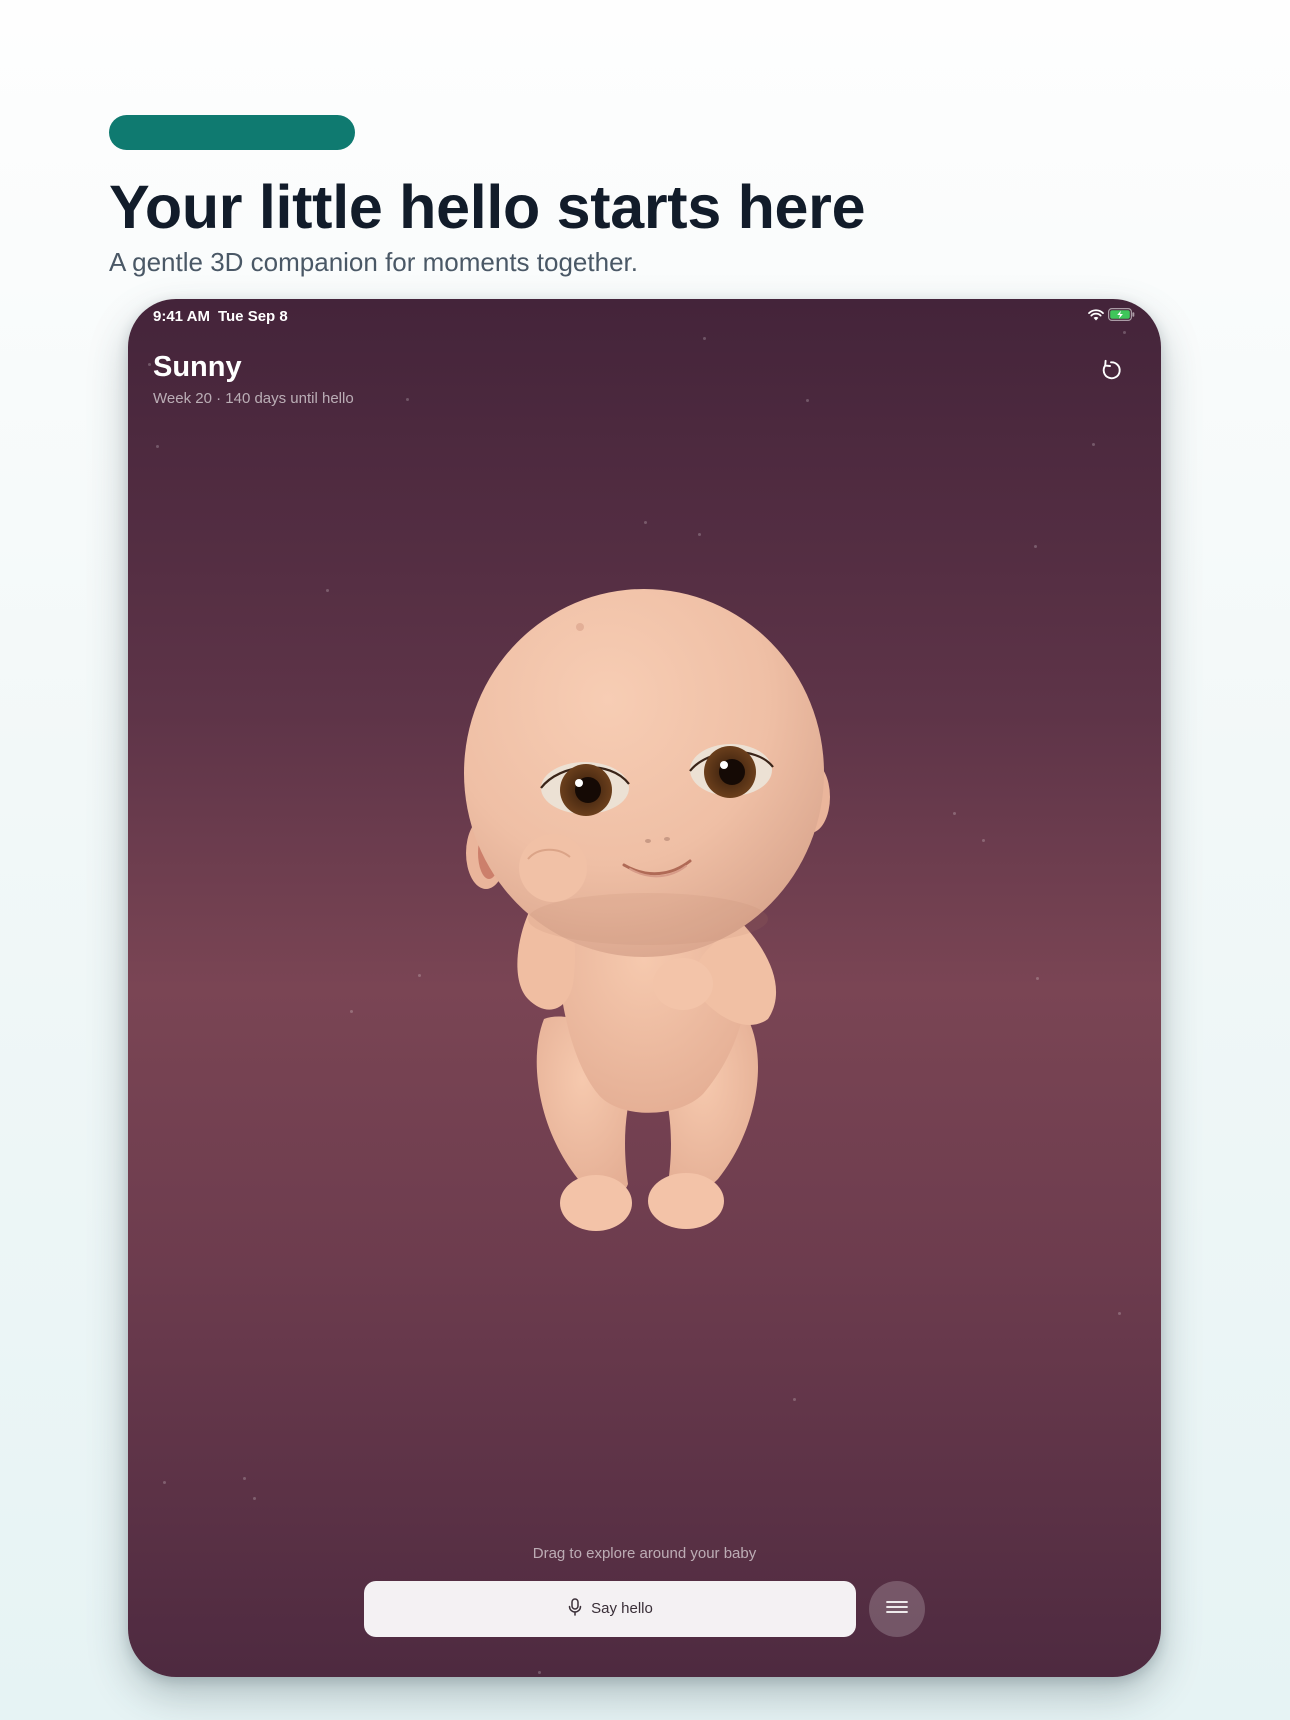 Image resolution: width=1290 pixels, height=1720 pixels. I want to click on status-bar-time: 9:41 AM Tue Sep 8, so click(220, 317).